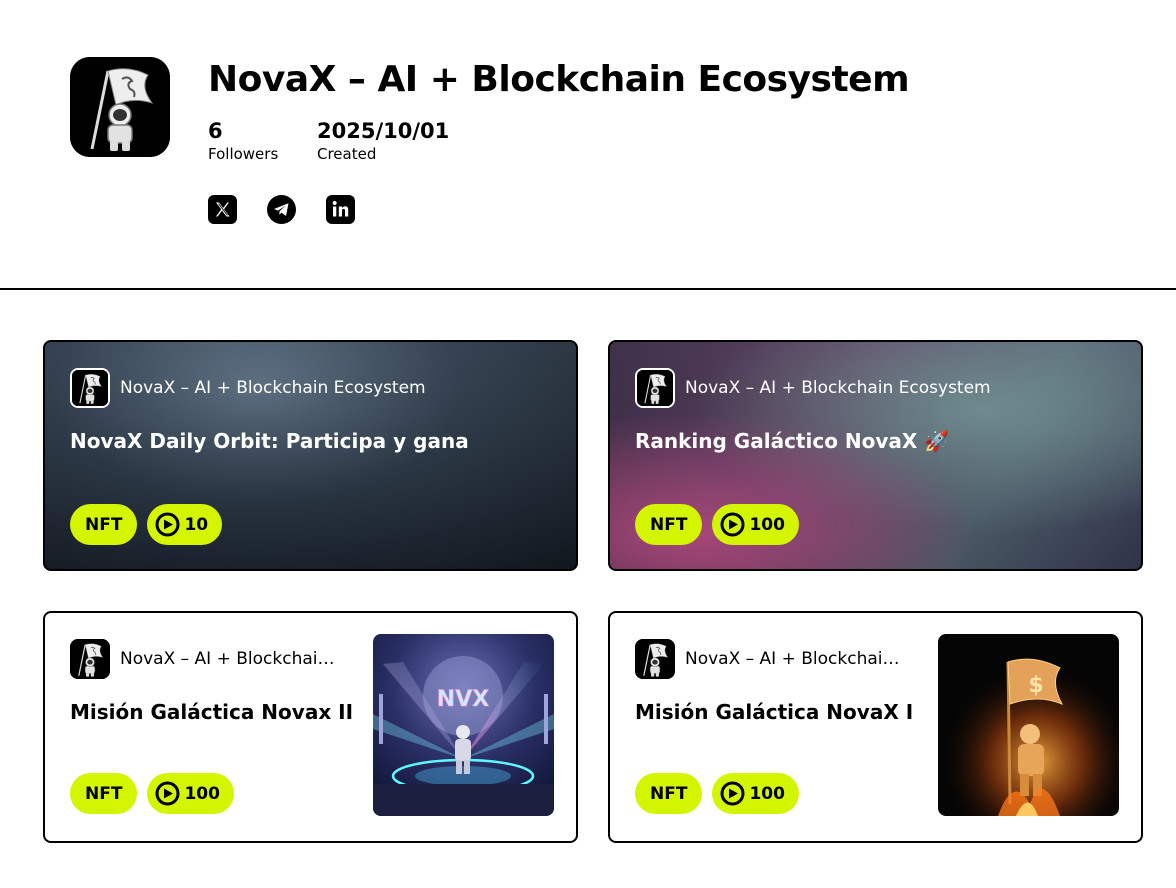 The image size is (1176, 888). I want to click on thumbnail-logo-text: NVX, so click(463, 699).